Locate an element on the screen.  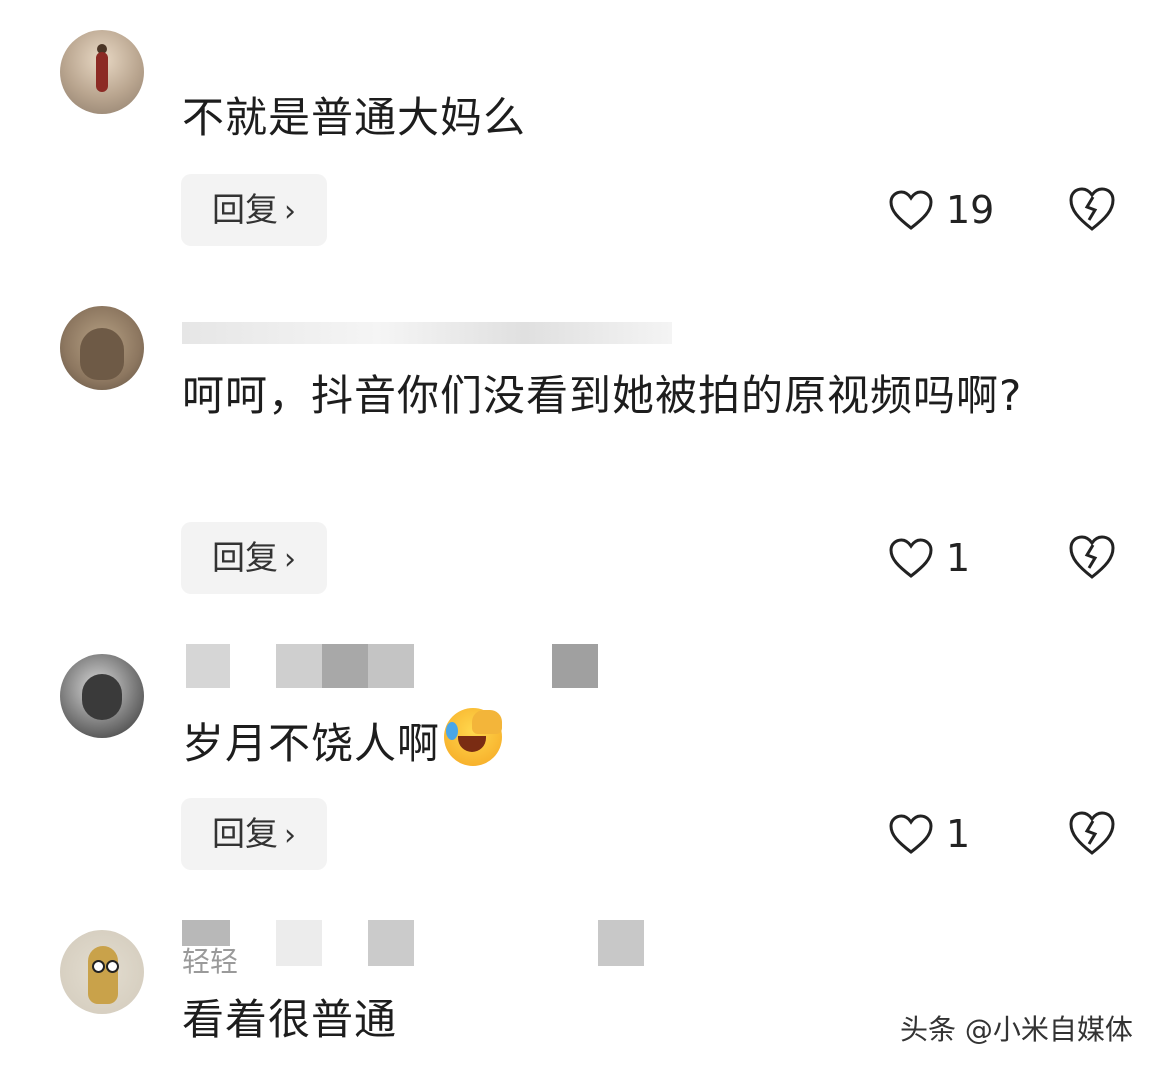
comment-text: 呵呵，抖音你们没看到她被拍的原视频吗啊? is located at coordinates (602, 395).